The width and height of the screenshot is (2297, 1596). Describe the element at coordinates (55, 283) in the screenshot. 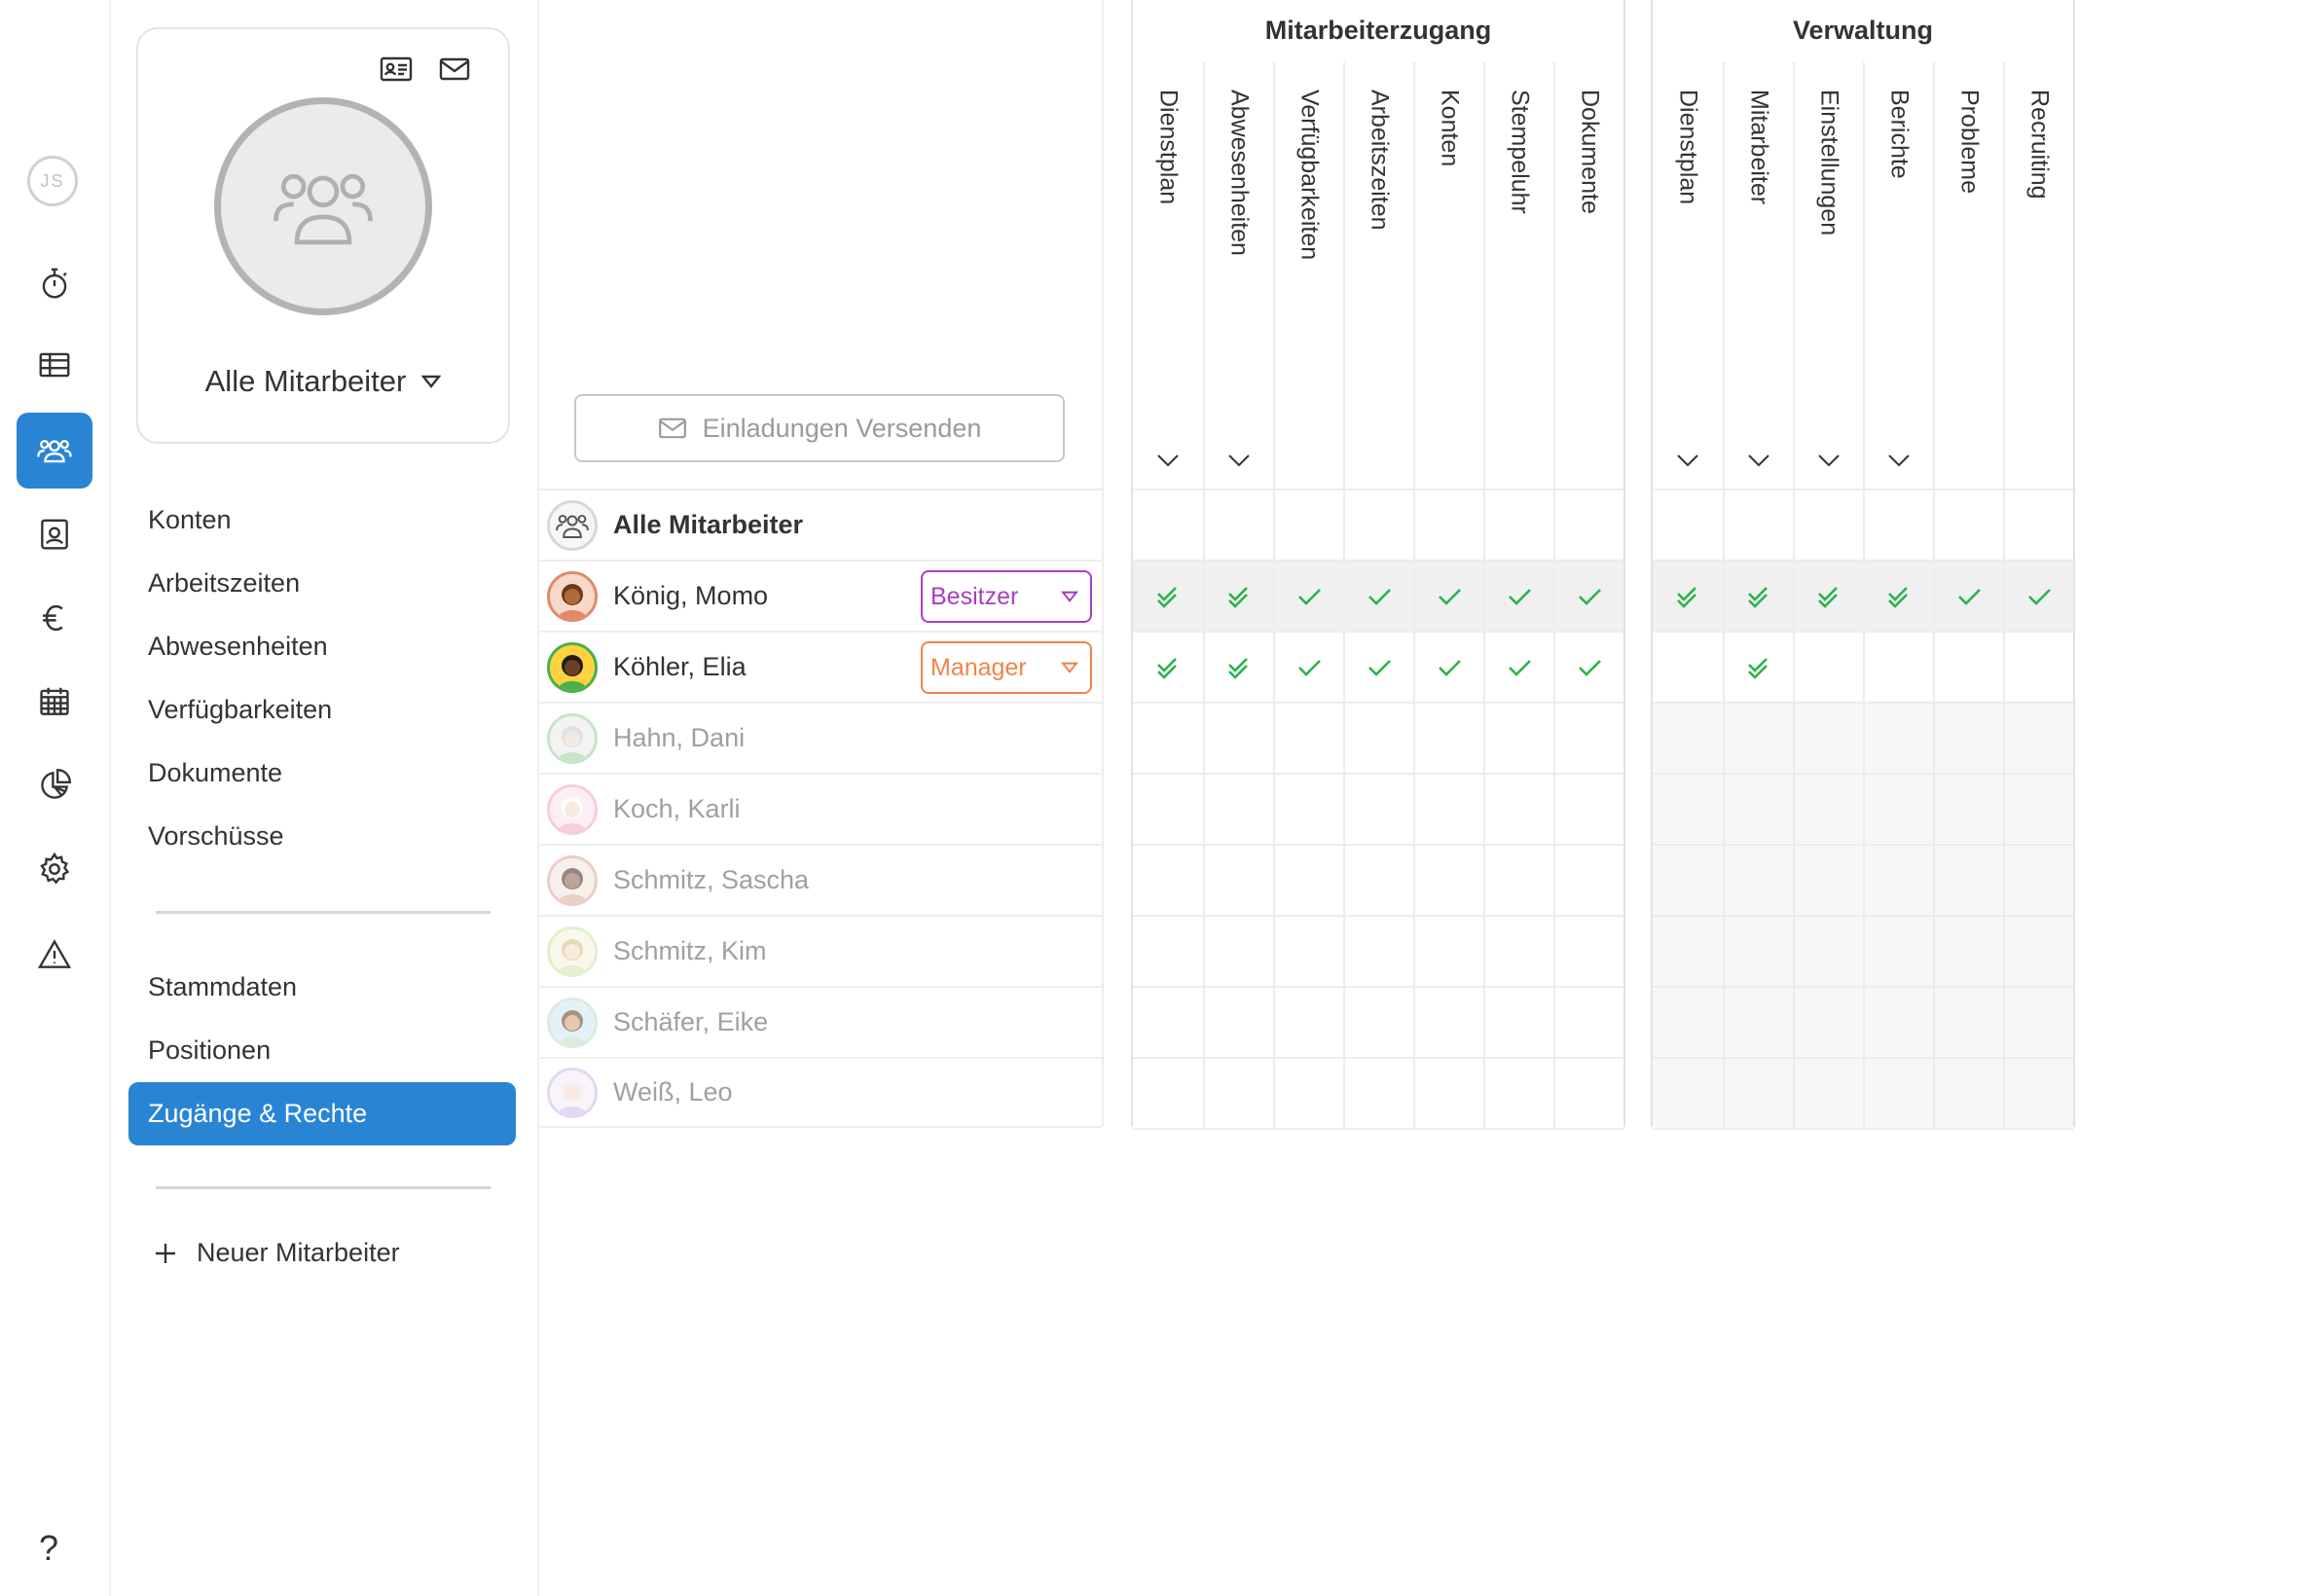

I see `rail-item-timeclock` at that location.